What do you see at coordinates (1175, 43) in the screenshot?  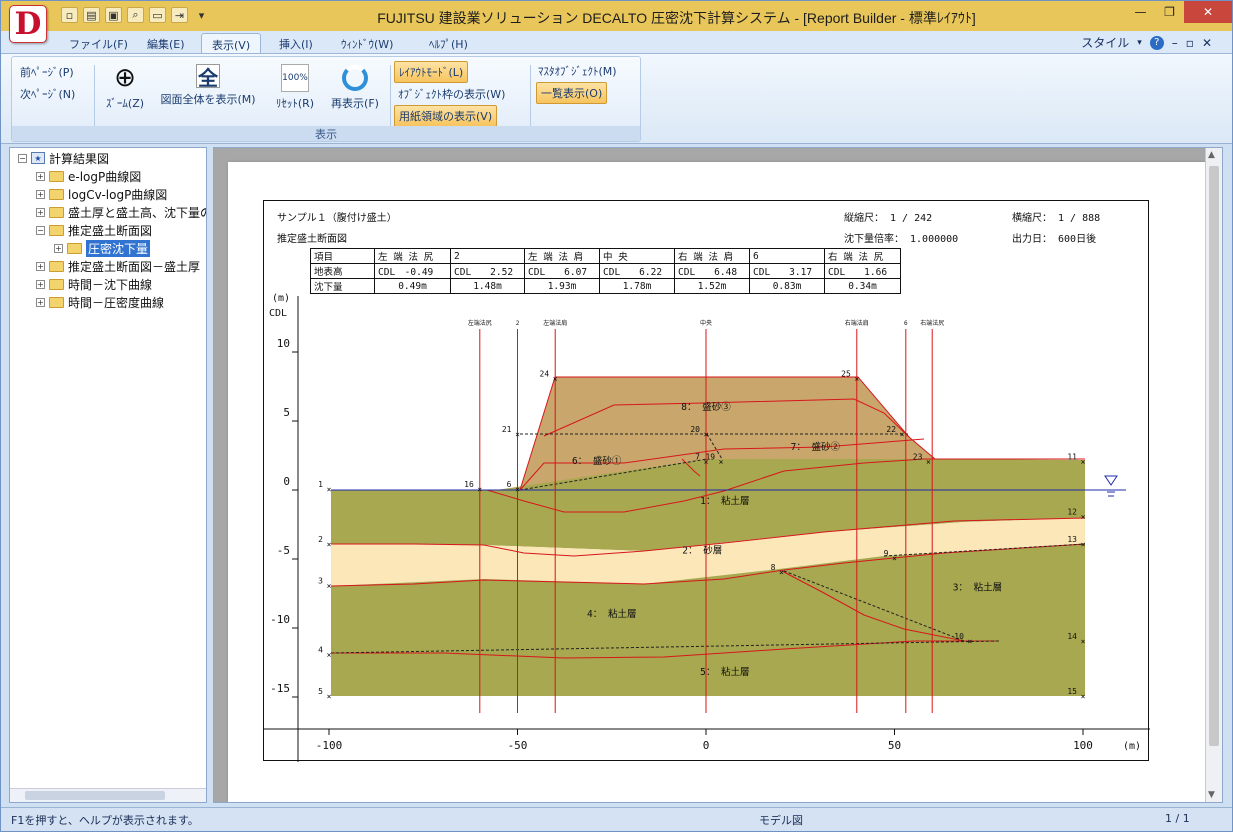 I see `mdi-minimize-button: –` at bounding box center [1175, 43].